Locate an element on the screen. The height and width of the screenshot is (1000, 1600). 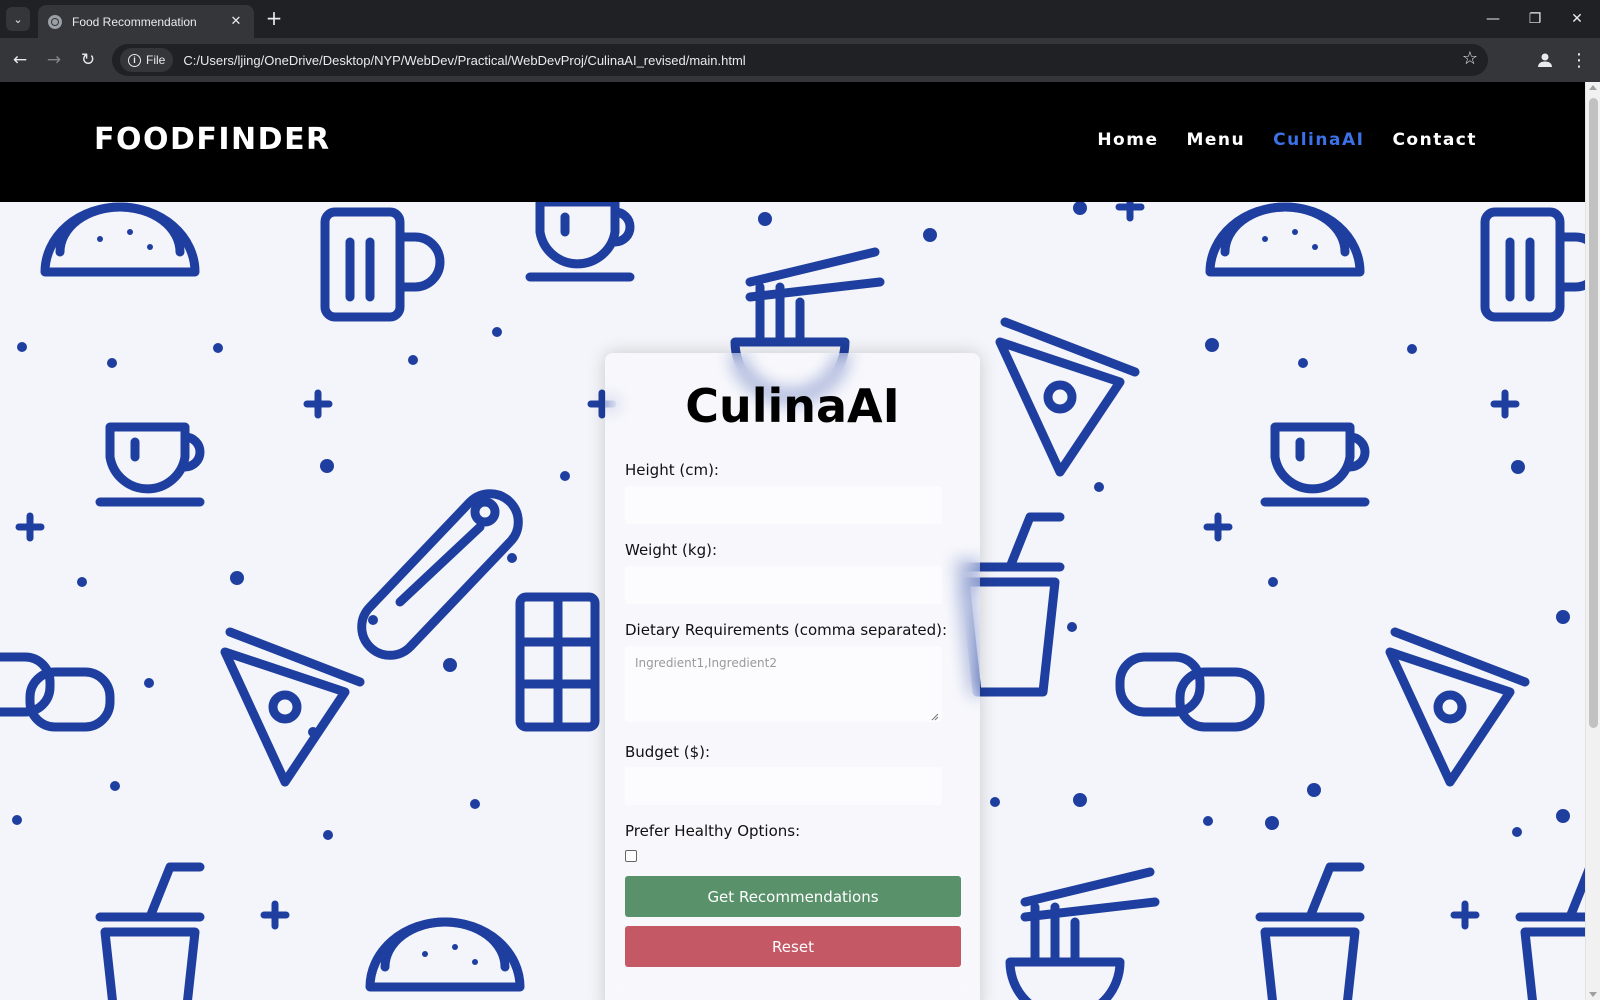
tab-title: Food Recommendation is located at coordinates (134, 21).